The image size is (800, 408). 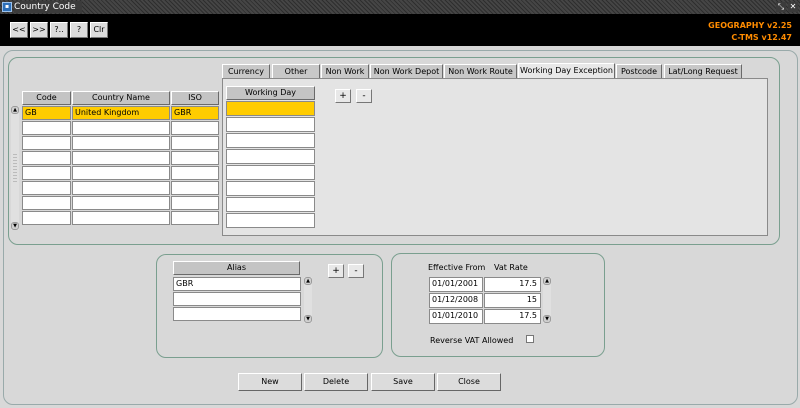 I want to click on first-record-button: <<, so click(x=19, y=30).